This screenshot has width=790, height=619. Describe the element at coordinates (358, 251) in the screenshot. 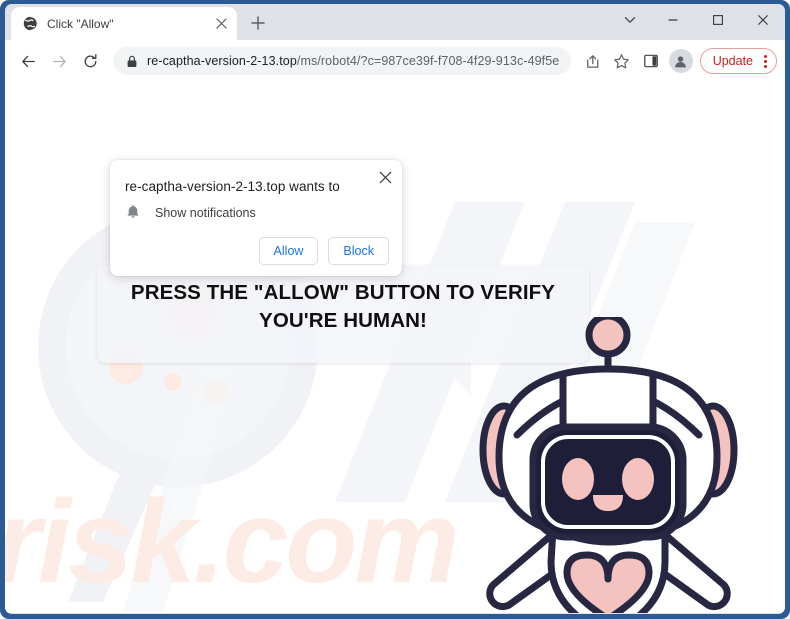

I see `block-button: Block` at that location.